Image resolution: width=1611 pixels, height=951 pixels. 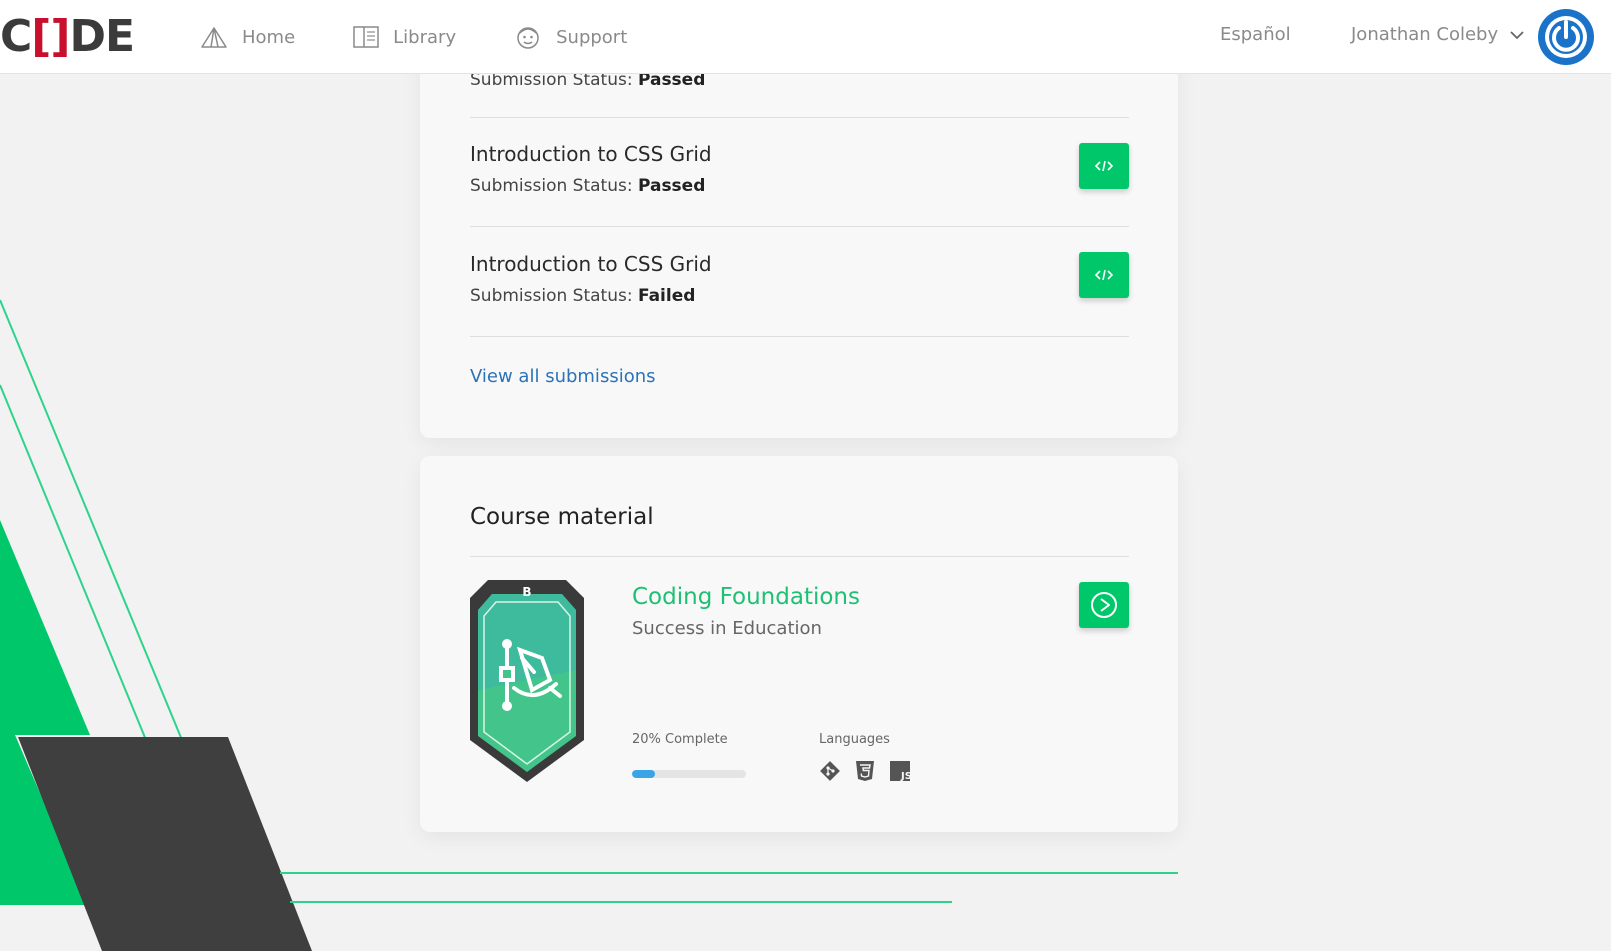 I want to click on git-icon, so click(x=830, y=771).